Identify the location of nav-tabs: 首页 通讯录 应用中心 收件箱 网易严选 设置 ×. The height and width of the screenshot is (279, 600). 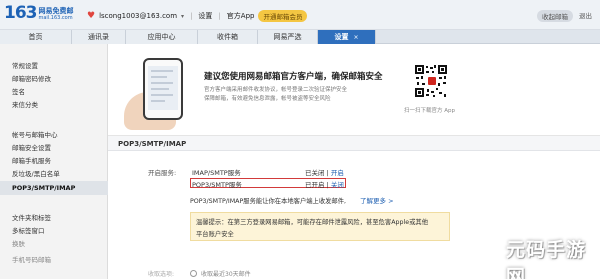
(300, 37).